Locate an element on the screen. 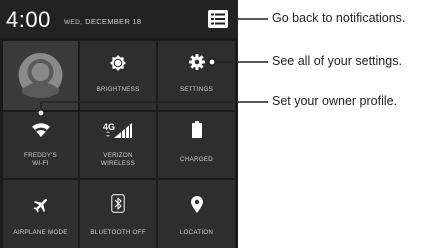 This screenshot has height=248, width=431. settings-callout-text: See all of your settings. is located at coordinates (337, 61).